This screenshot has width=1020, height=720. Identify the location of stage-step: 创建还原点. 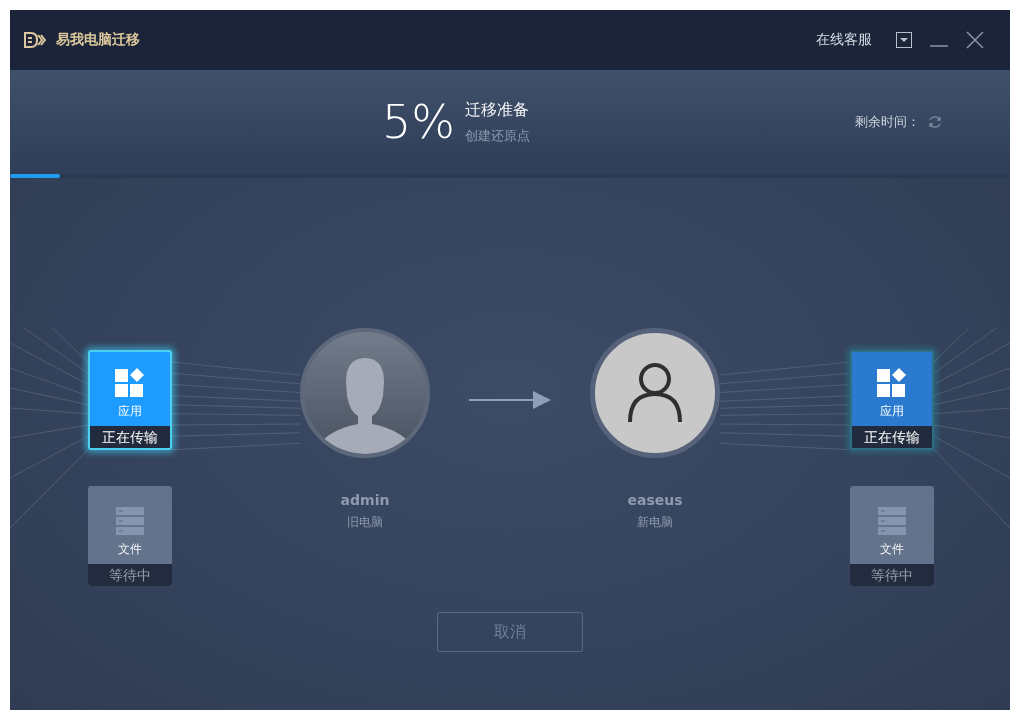
(497, 135).